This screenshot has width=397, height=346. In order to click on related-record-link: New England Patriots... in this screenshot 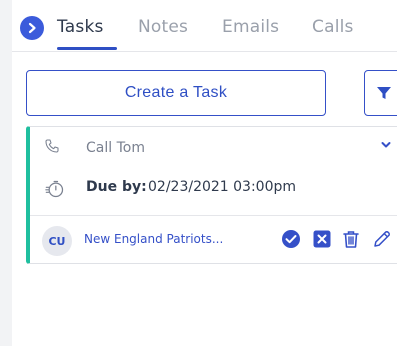, I will do `click(153, 239)`.